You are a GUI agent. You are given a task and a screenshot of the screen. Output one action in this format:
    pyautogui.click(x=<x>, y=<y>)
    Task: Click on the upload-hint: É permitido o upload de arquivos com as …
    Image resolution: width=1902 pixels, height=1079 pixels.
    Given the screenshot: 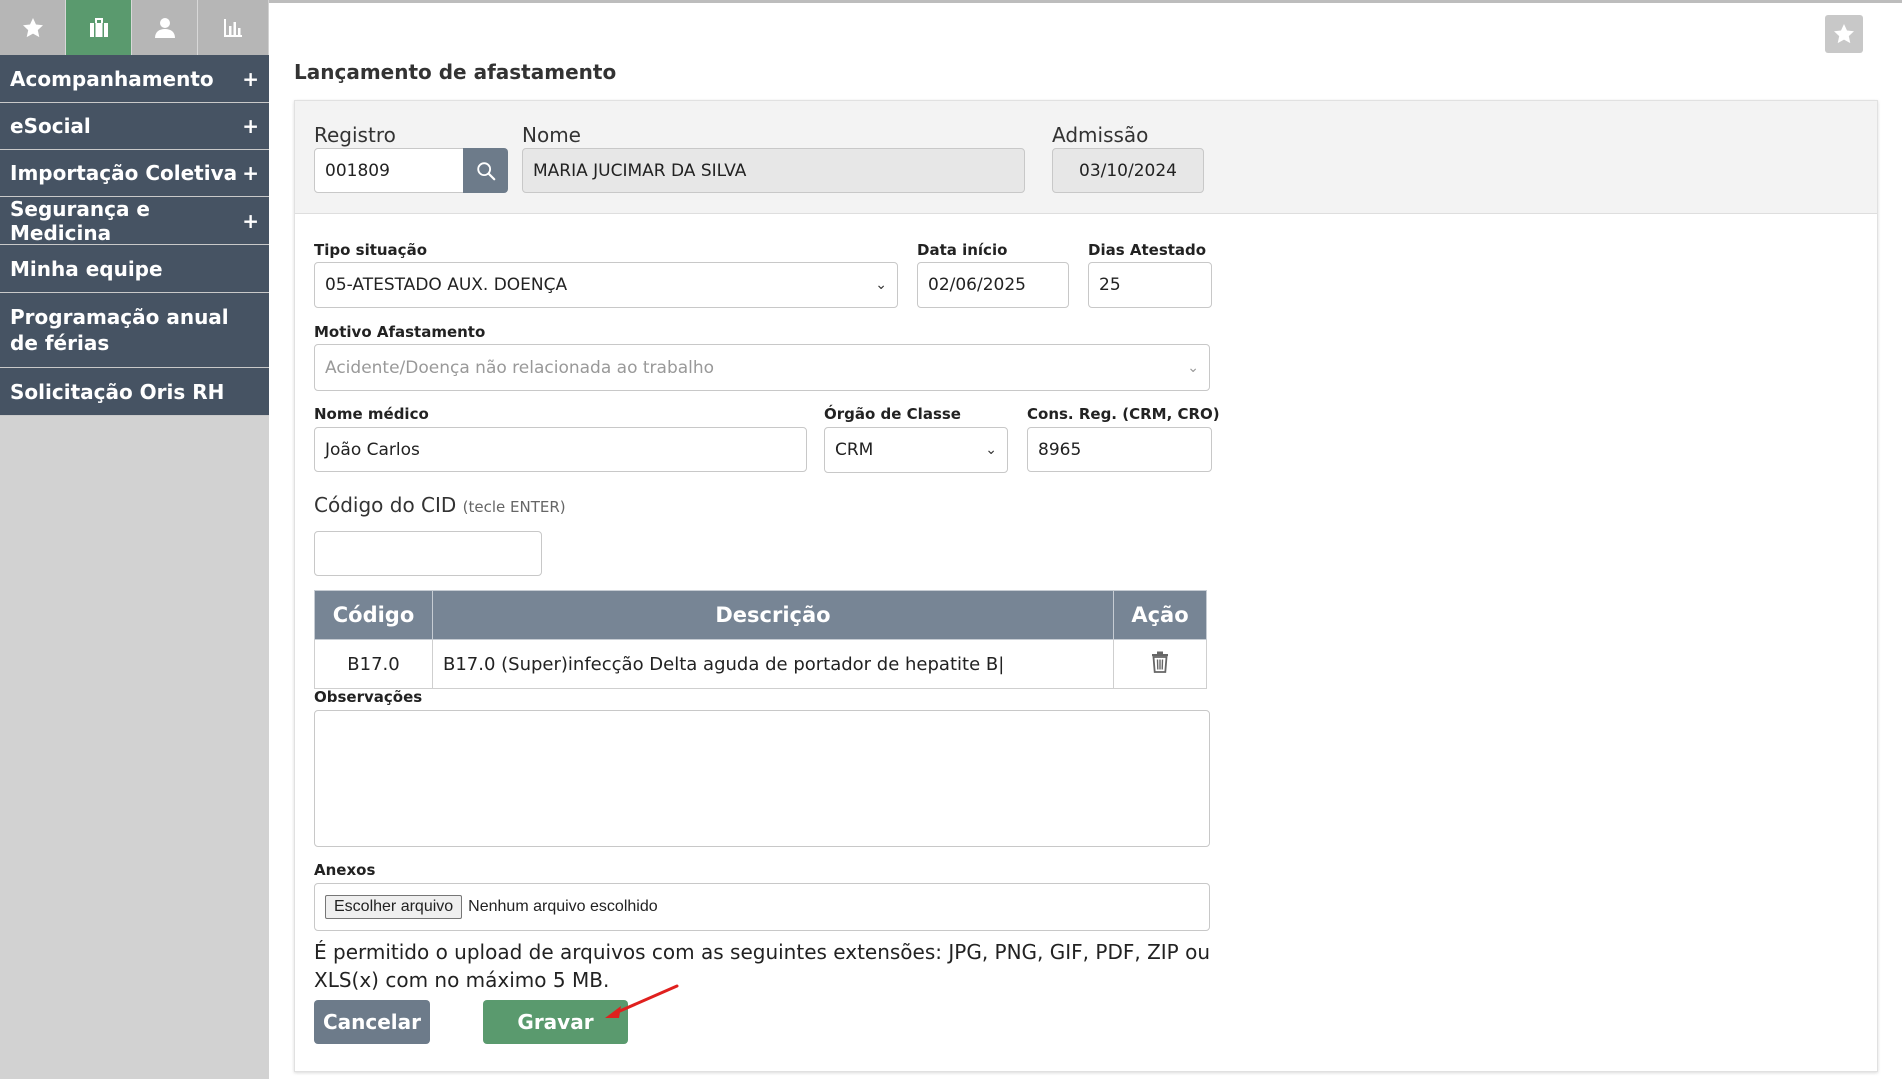 What is the action you would take?
    pyautogui.click(x=762, y=966)
    